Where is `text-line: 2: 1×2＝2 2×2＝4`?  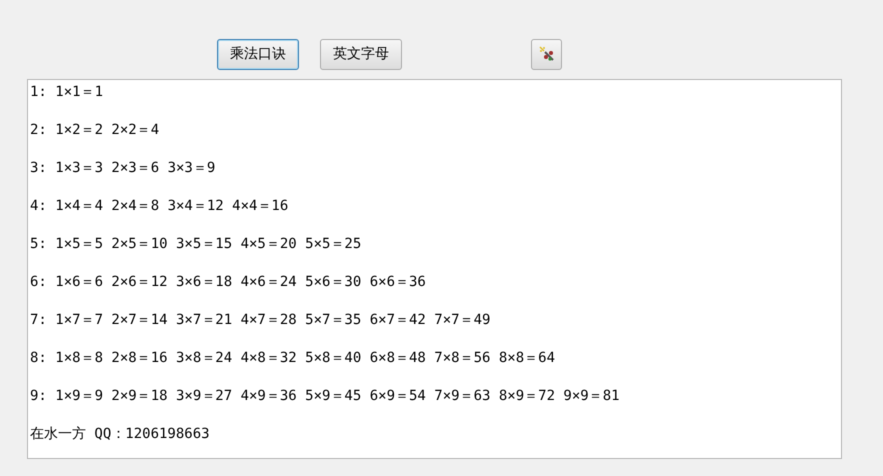 text-line: 2: 1×2＝2 2×2＝4 is located at coordinates (95, 130).